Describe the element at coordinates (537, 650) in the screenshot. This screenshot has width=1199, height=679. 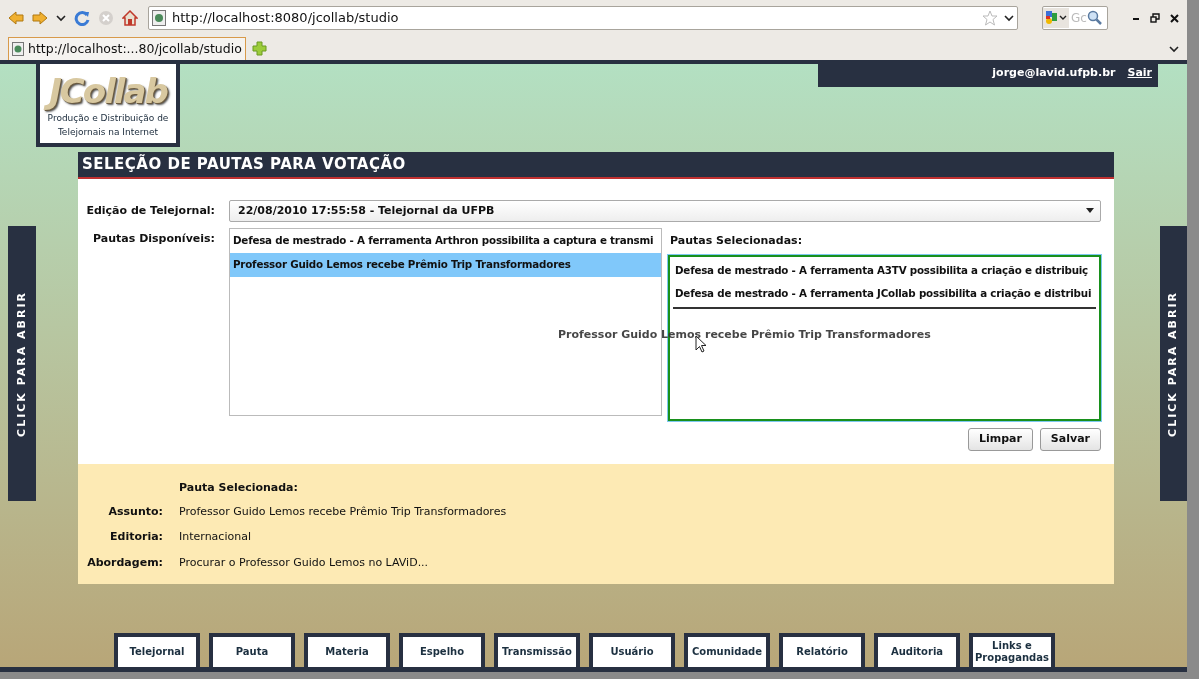
I see `nav-button: Transmissão` at that location.